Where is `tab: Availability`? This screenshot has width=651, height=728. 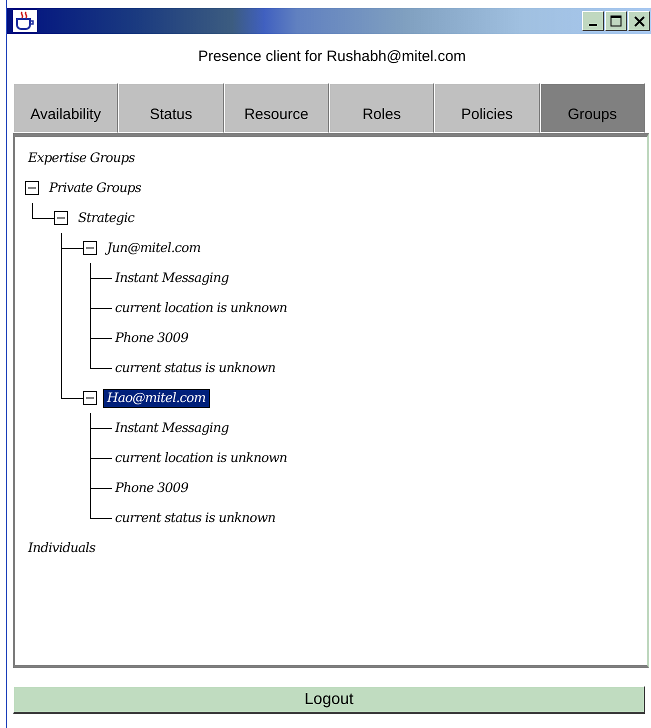 tab: Availability is located at coordinates (65, 108).